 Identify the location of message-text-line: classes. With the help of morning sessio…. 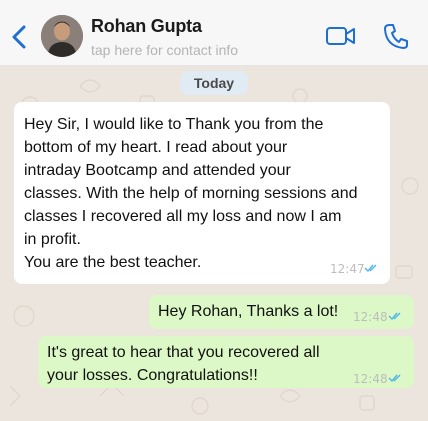
(191, 193).